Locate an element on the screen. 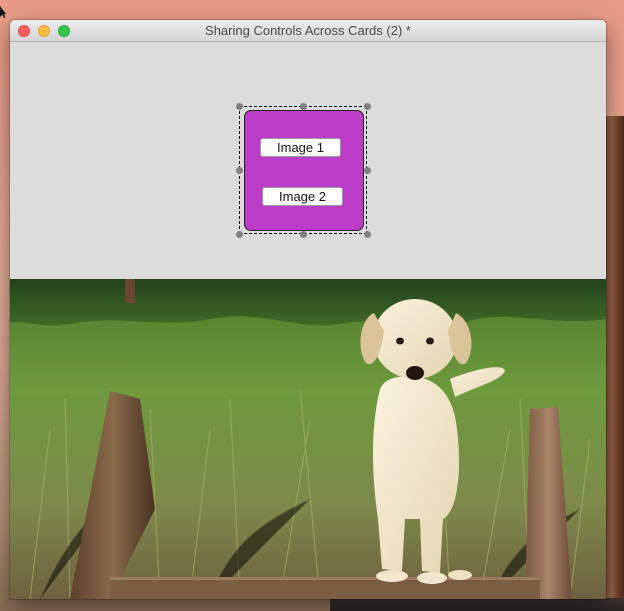  window-title: Sharing Controls Across Cards (2) * is located at coordinates (308, 30).